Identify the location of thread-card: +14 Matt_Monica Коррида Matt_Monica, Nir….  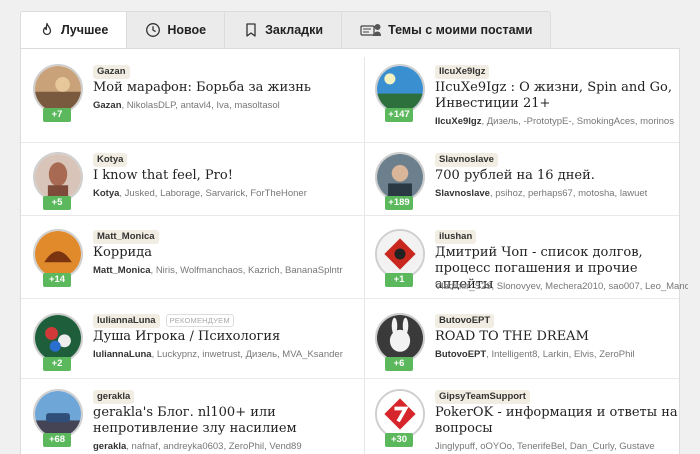
(183, 264).